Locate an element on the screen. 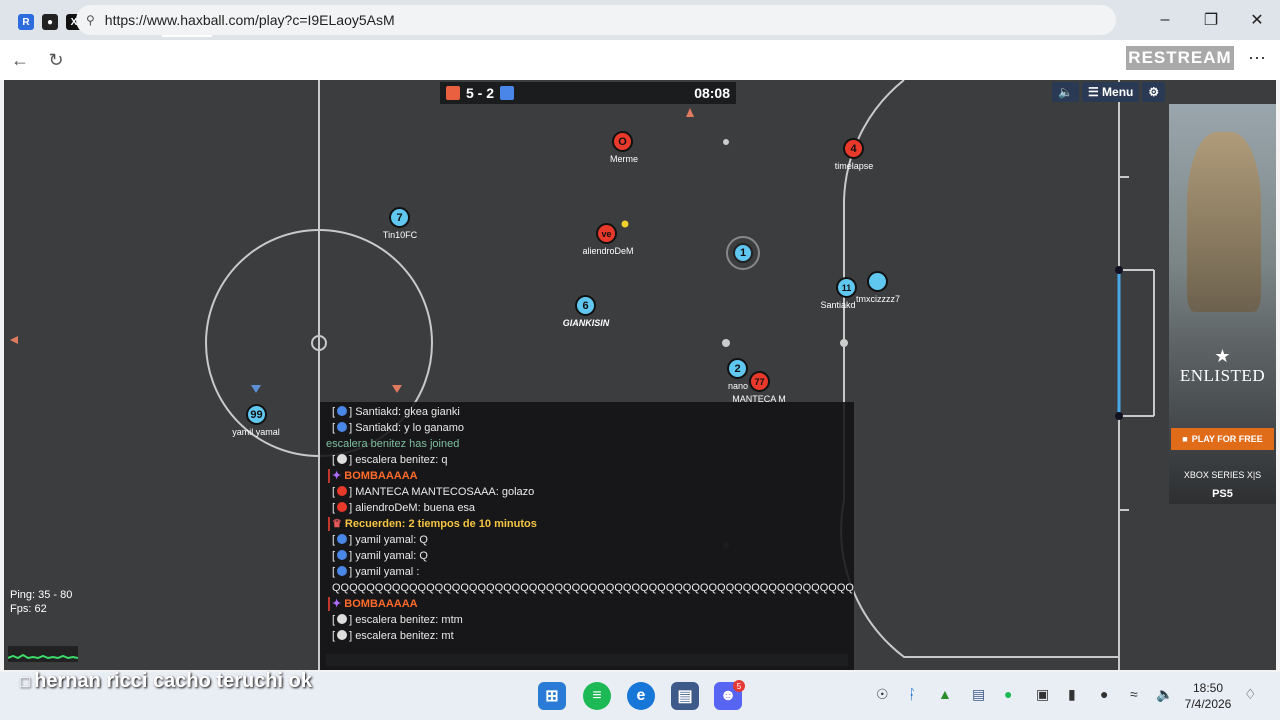 This screenshot has width=1280, height=720. chat-text: : y lo ganamo is located at coordinates (431, 428).